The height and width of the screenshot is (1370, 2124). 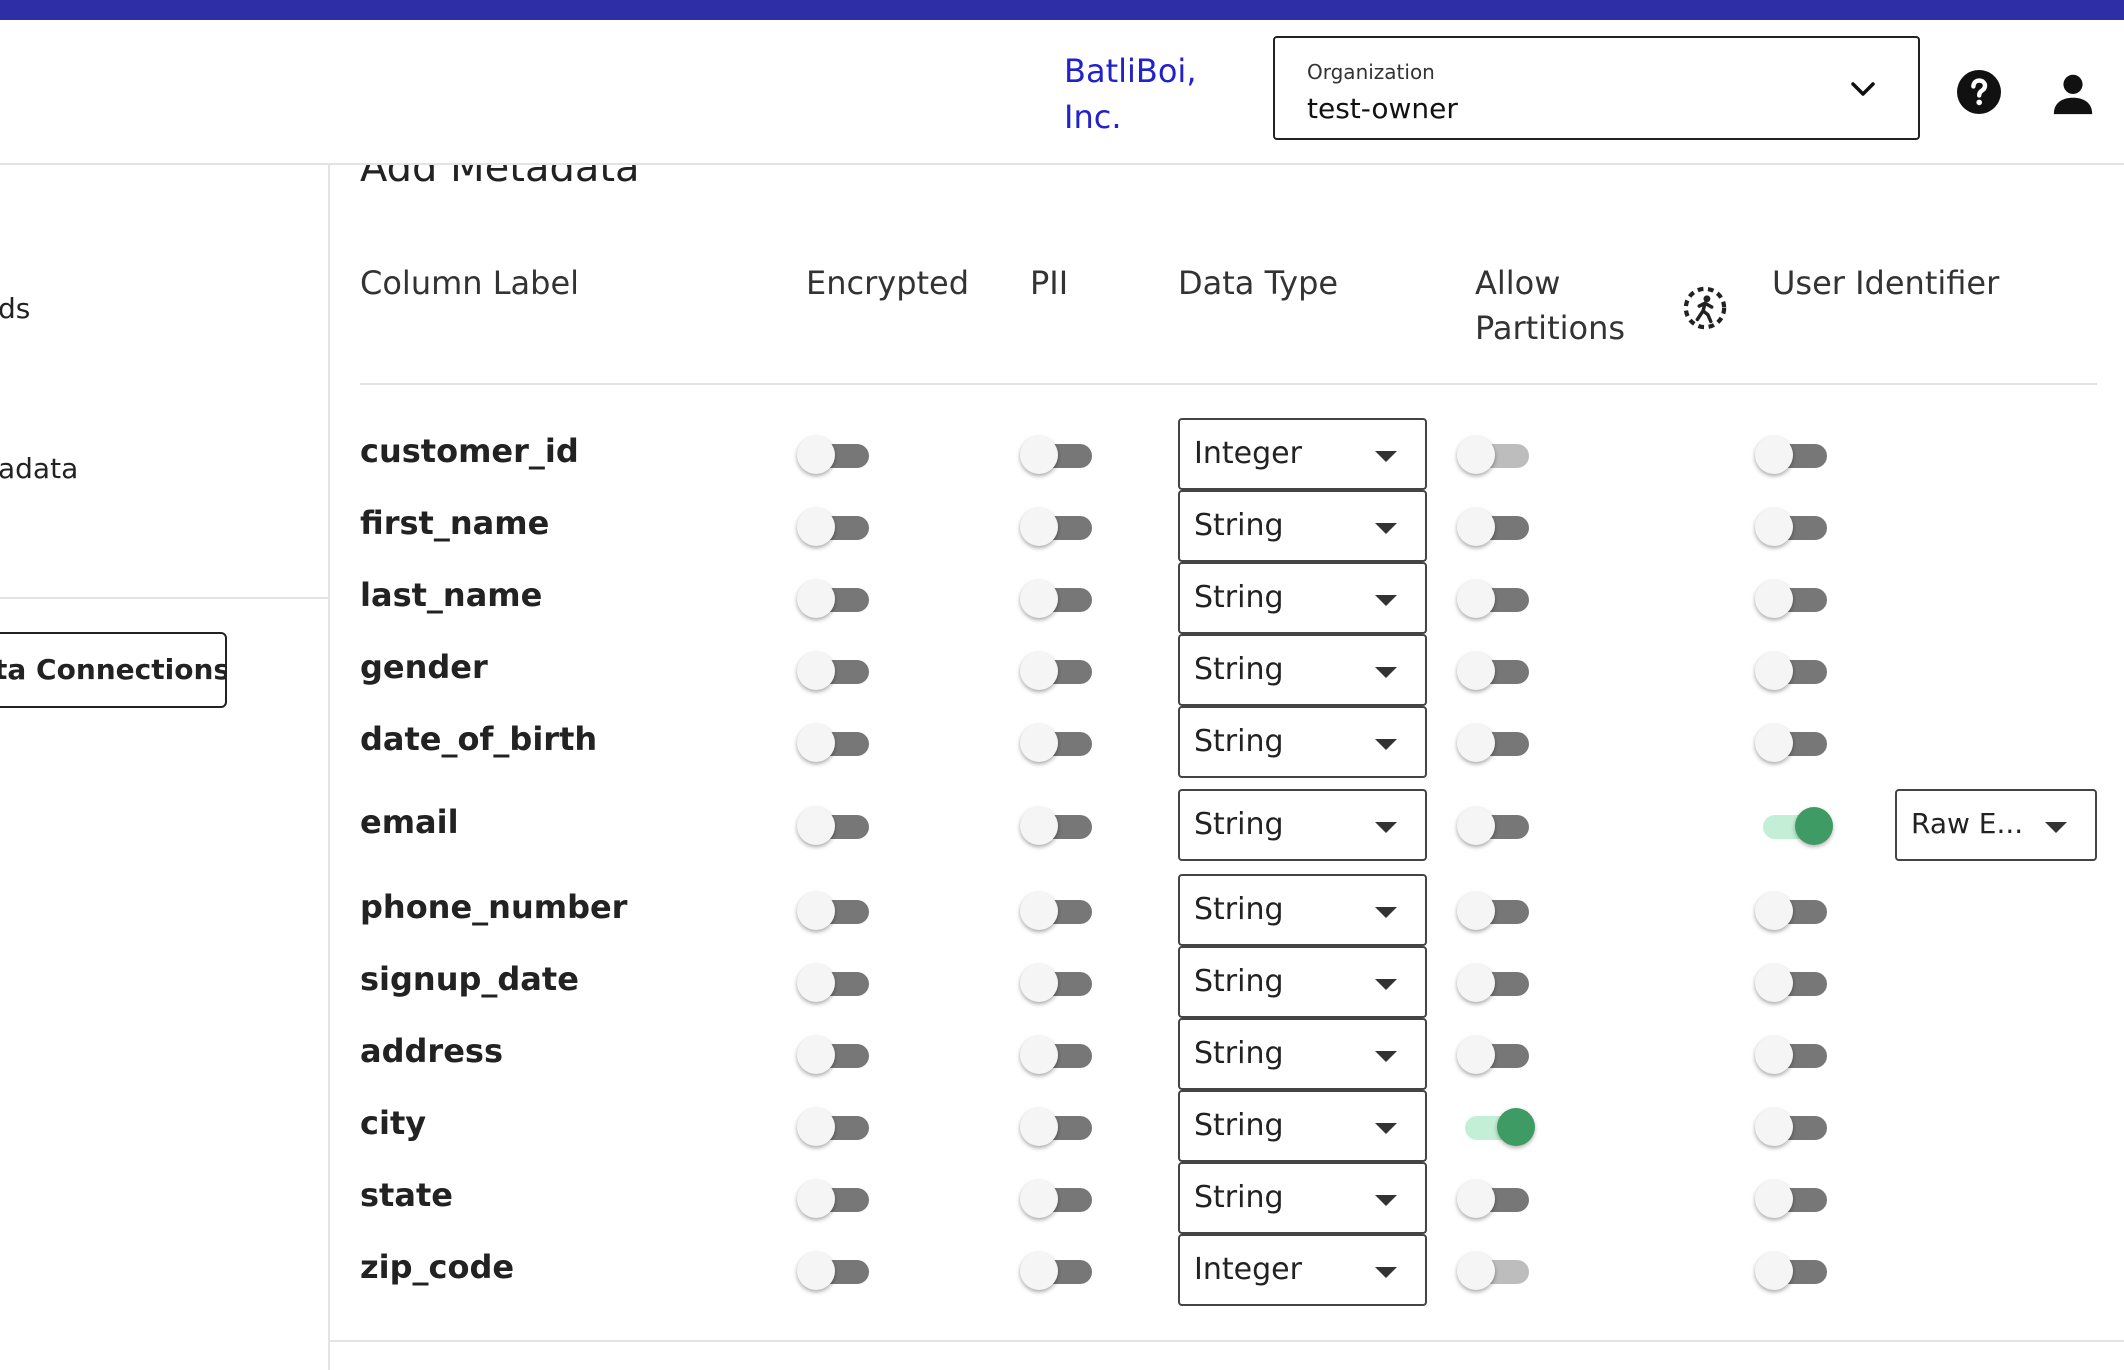 What do you see at coordinates (113, 670) in the screenshot?
I see `data-connections-button: ta Connections` at bounding box center [113, 670].